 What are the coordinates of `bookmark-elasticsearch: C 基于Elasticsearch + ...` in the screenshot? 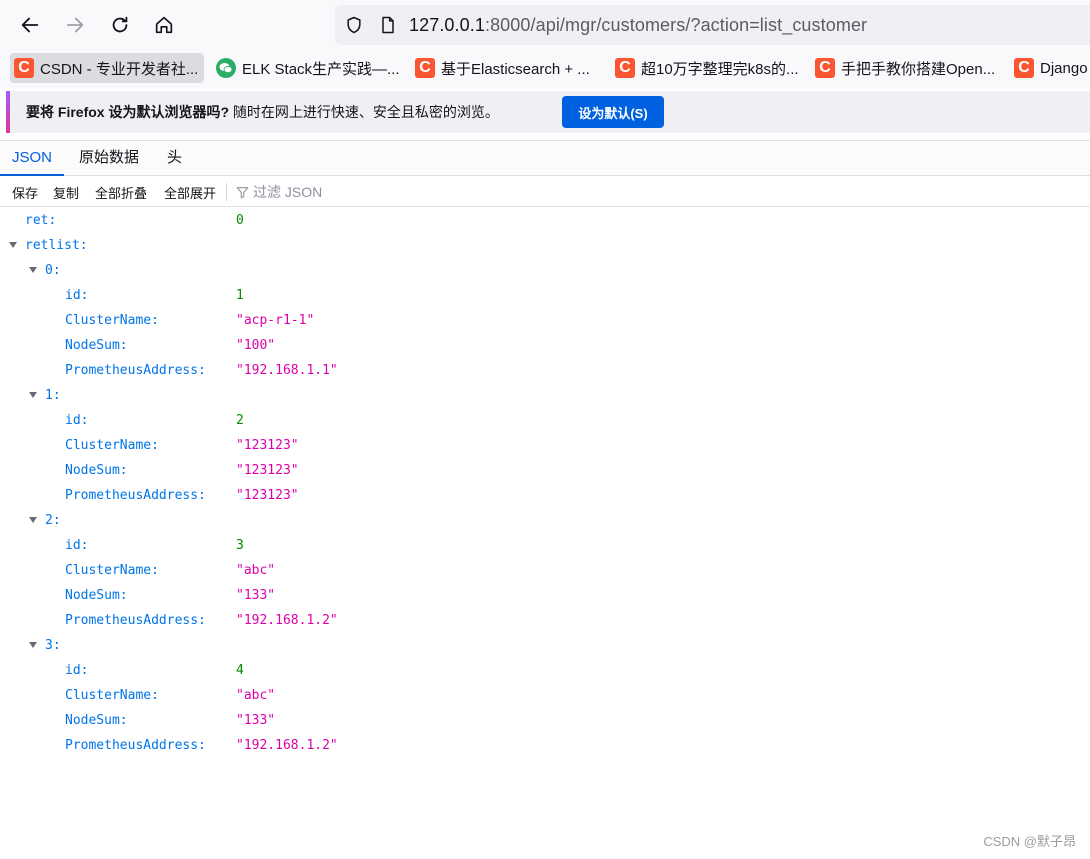 It's located at (503, 68).